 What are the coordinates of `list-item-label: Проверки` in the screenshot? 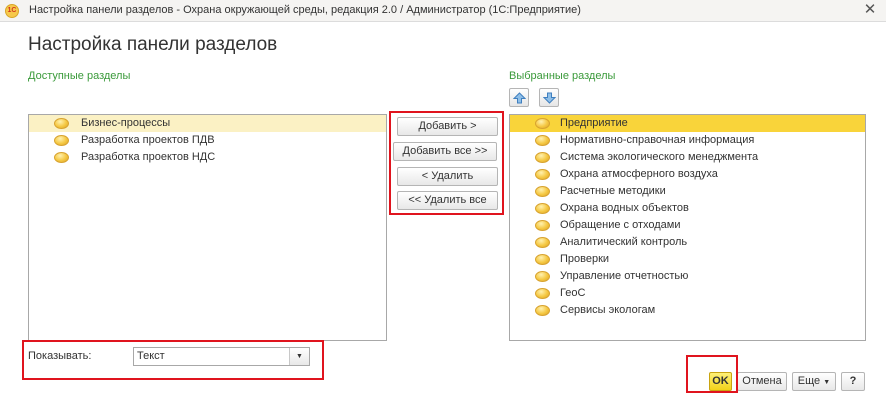 It's located at (585, 259).